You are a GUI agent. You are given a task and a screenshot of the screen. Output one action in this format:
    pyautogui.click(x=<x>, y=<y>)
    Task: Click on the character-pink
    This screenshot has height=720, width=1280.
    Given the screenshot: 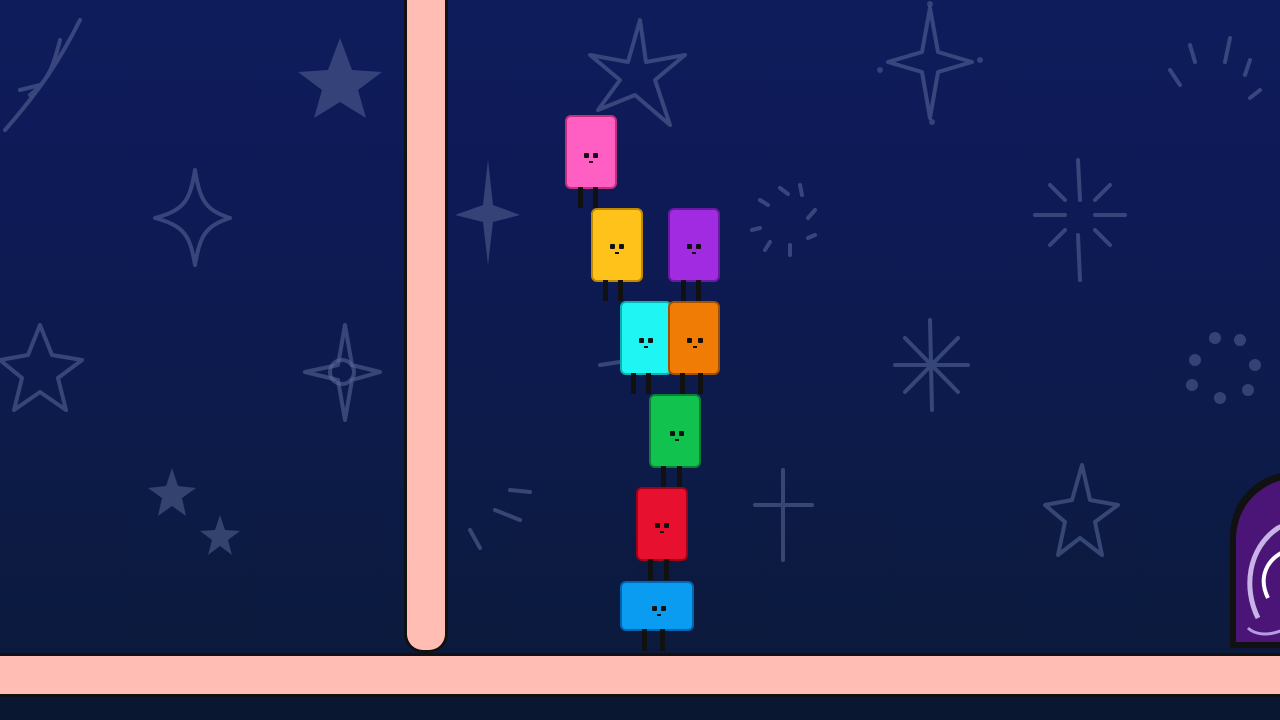 What is the action you would take?
    pyautogui.click(x=591, y=161)
    